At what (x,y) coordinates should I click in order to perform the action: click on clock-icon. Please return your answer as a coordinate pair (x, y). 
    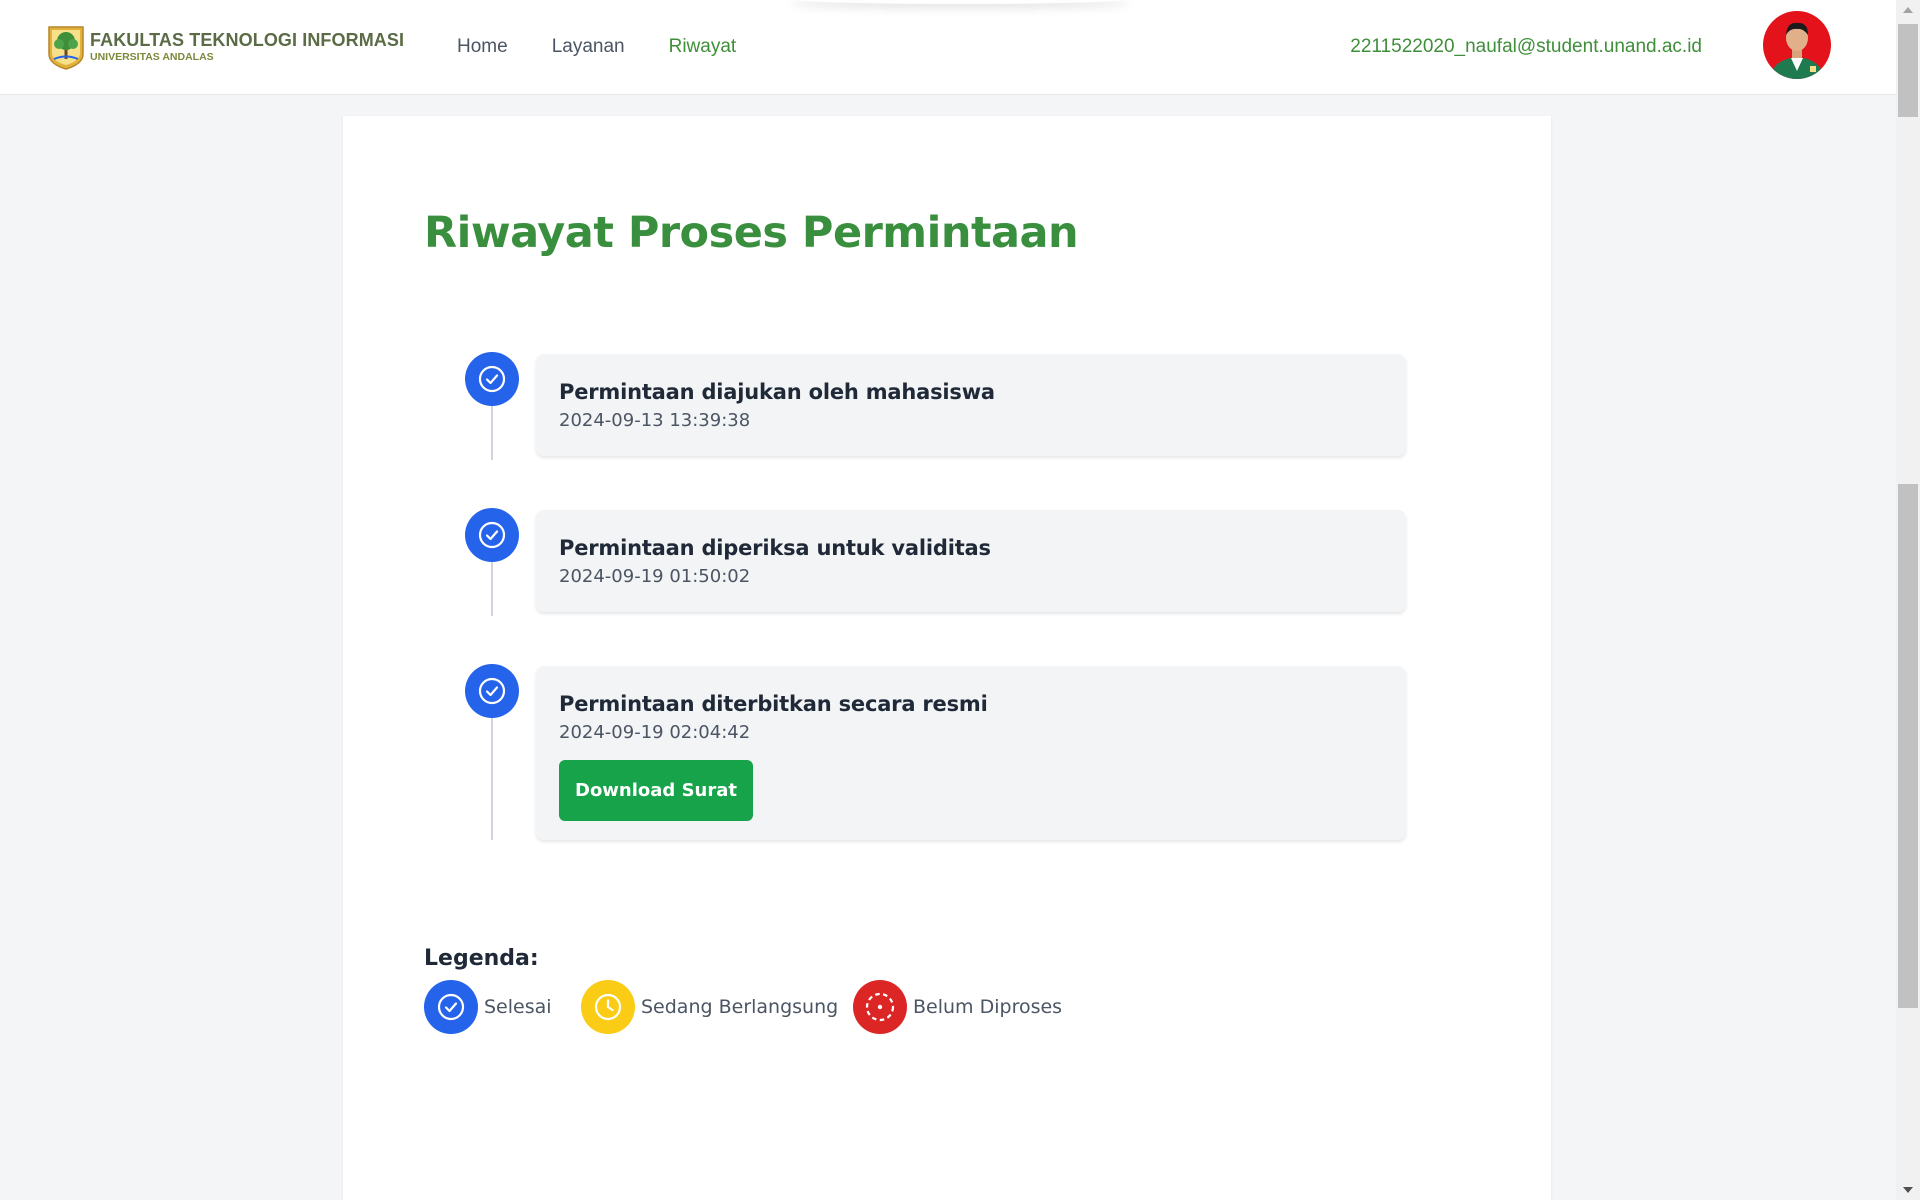
    Looking at the image, I should click on (608, 1007).